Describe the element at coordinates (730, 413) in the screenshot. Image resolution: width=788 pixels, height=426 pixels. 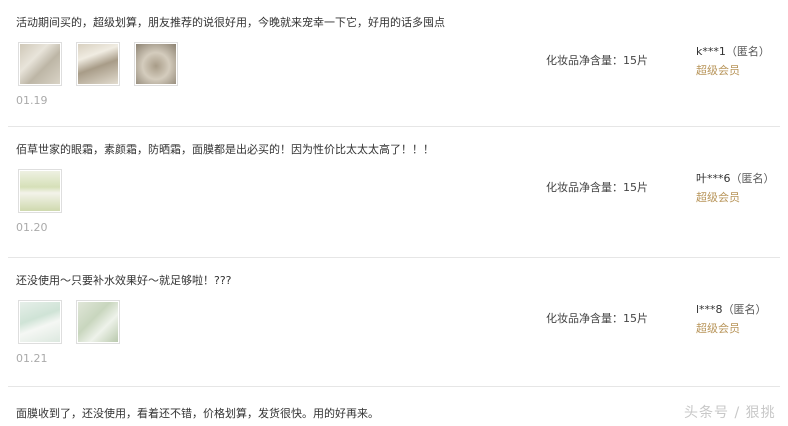
I see `watermark: 头条号 / 狠挑` at that location.